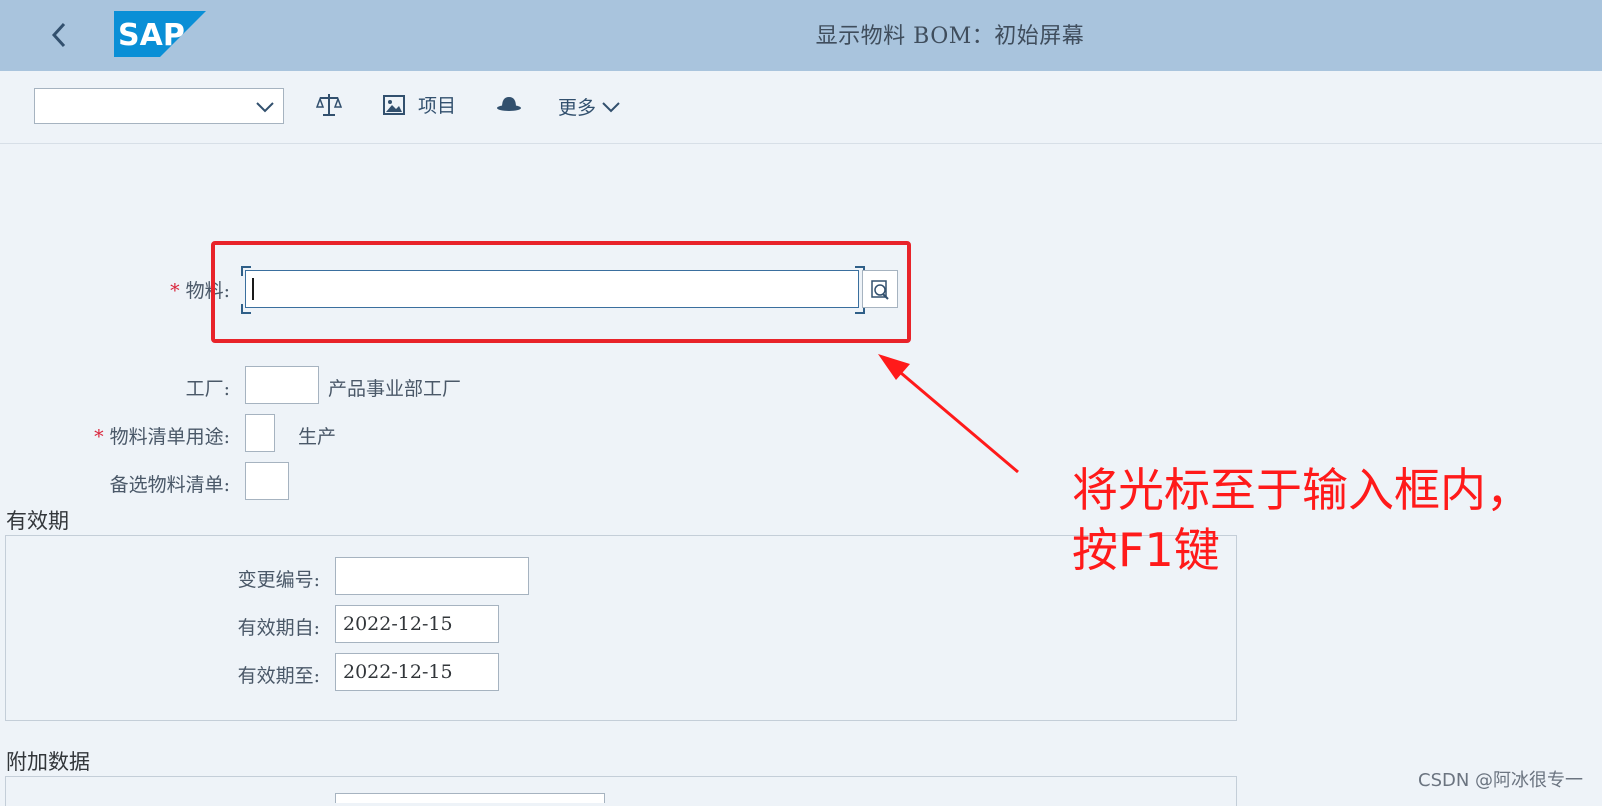 This screenshot has width=1602, height=806. Describe the element at coordinates (948, 414) in the screenshot. I see `annotation-arrow` at that location.